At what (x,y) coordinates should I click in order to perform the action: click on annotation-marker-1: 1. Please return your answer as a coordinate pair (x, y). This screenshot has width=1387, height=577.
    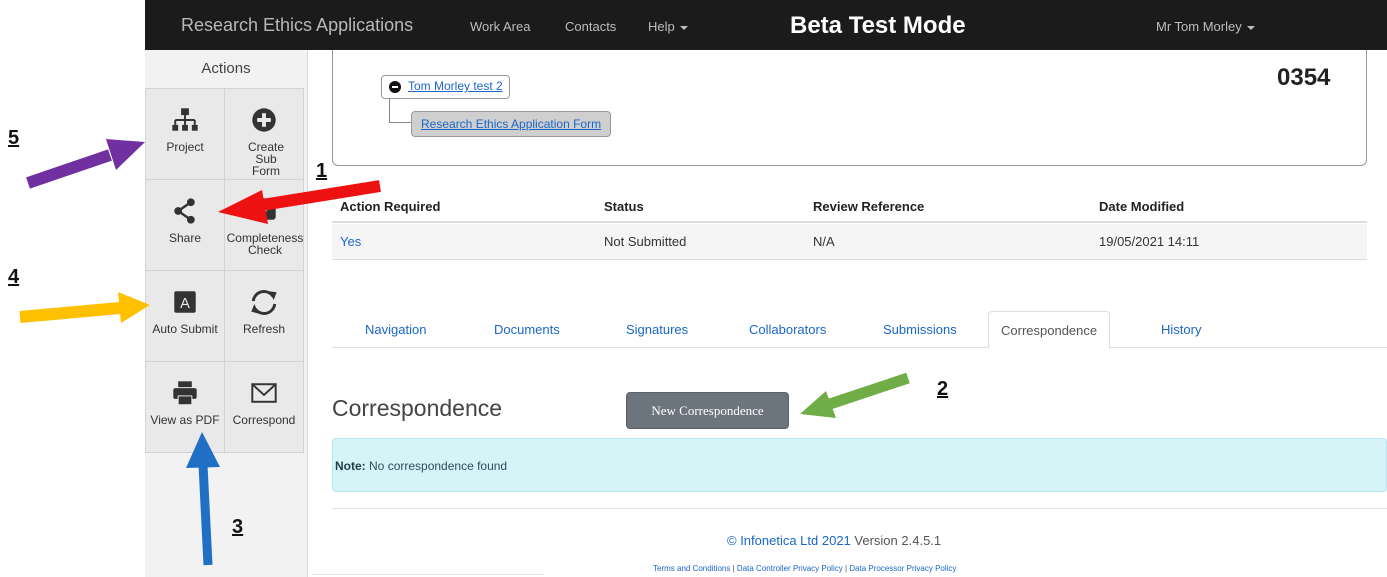
    Looking at the image, I should click on (322, 171).